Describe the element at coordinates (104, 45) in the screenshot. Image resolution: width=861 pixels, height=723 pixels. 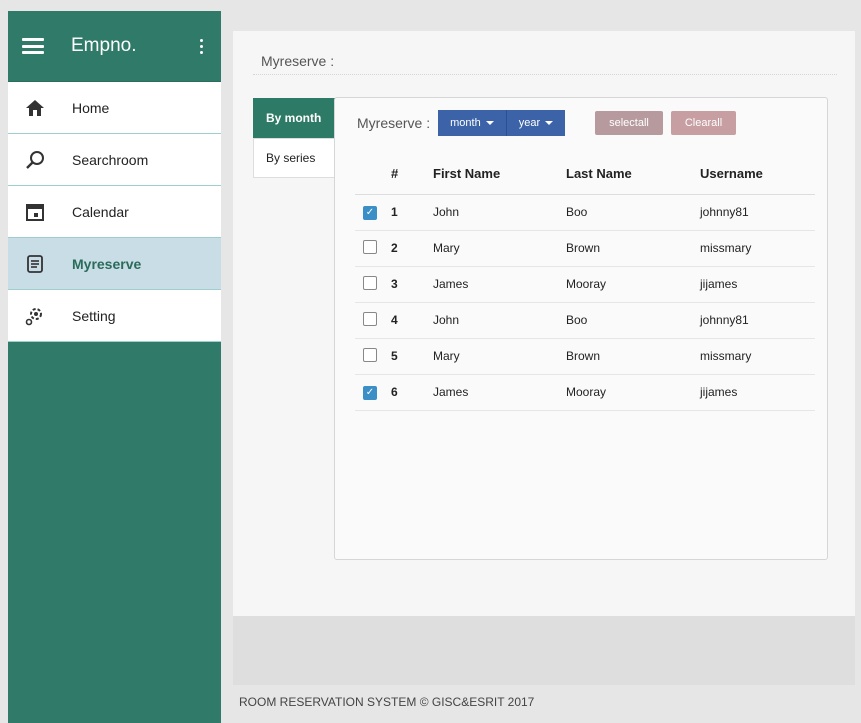
I see `app-title: Empno.` at that location.